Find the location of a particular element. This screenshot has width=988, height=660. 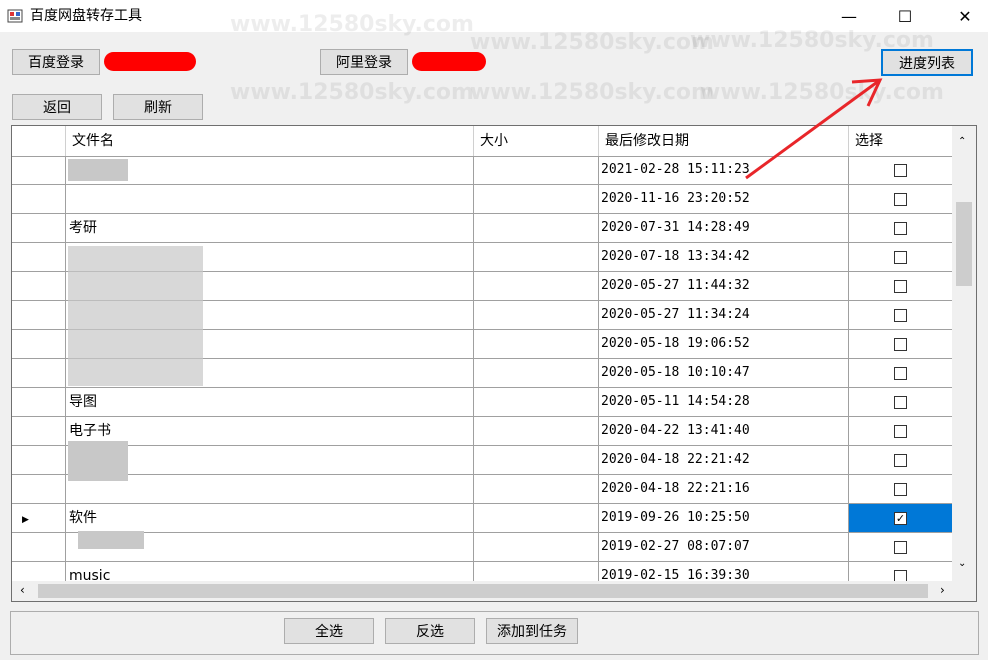

modified-date-cell: 2020-04-22 13:41:40 is located at coordinates (724, 431).